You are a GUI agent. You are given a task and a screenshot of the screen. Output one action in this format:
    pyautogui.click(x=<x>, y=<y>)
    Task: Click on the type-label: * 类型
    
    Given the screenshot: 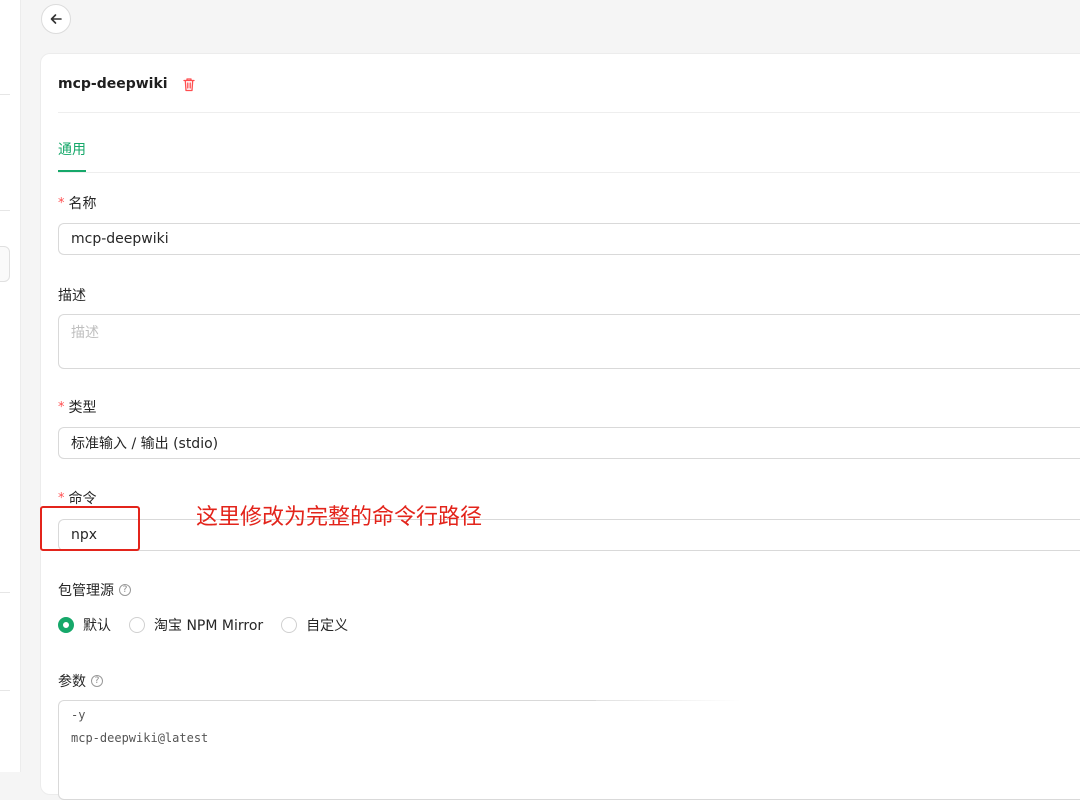 What is the action you would take?
    pyautogui.click(x=77, y=408)
    